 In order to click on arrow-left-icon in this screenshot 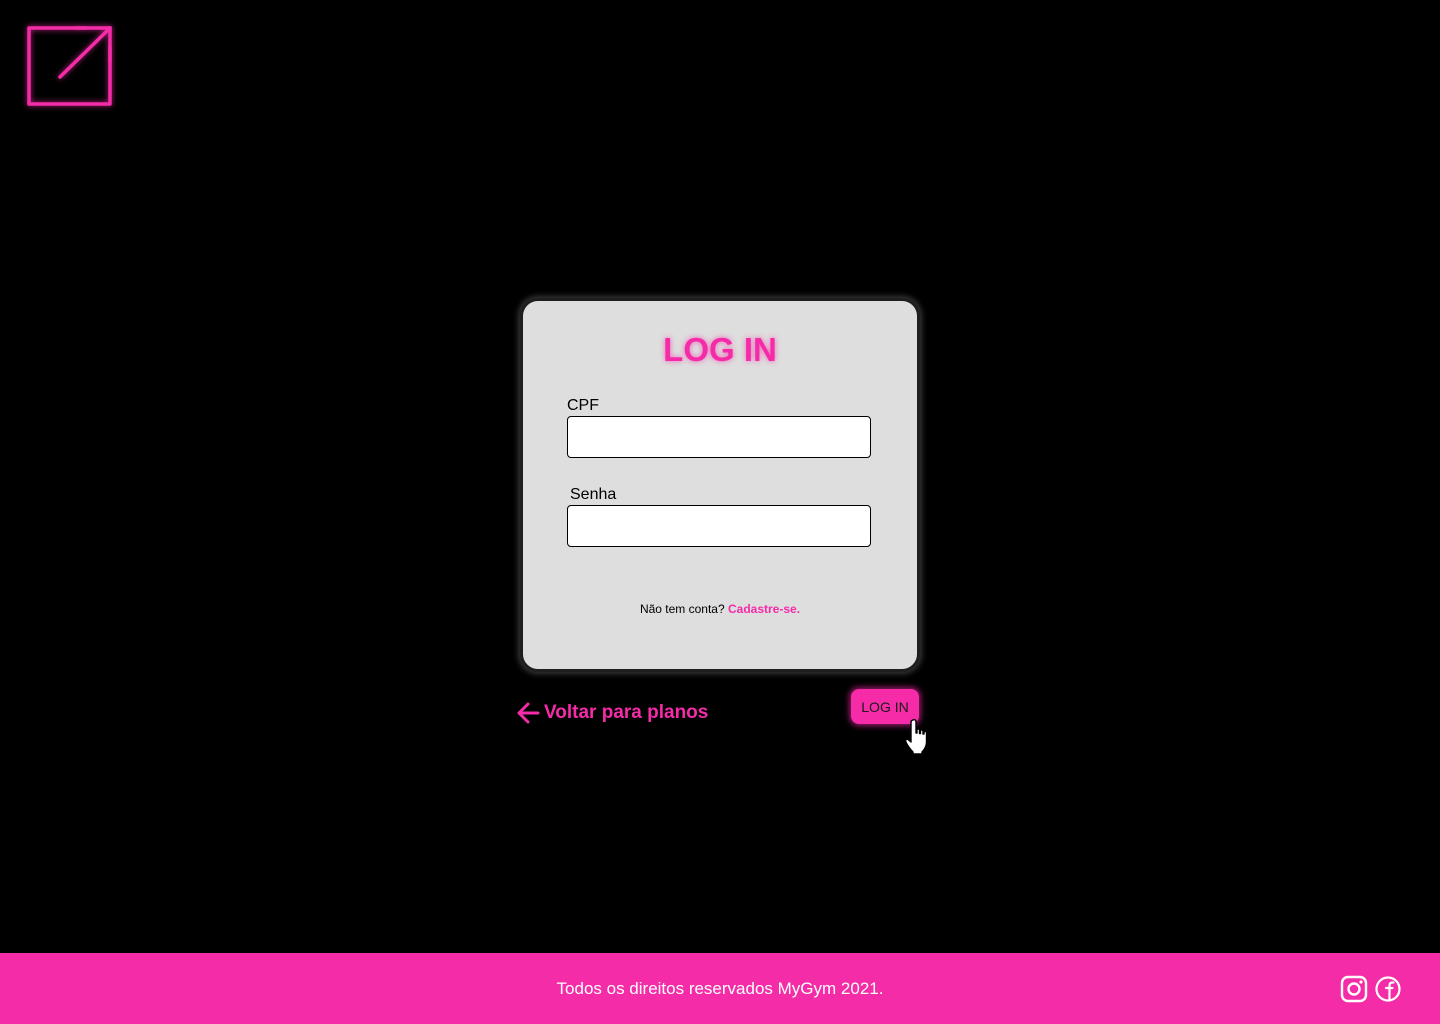, I will do `click(528, 713)`.